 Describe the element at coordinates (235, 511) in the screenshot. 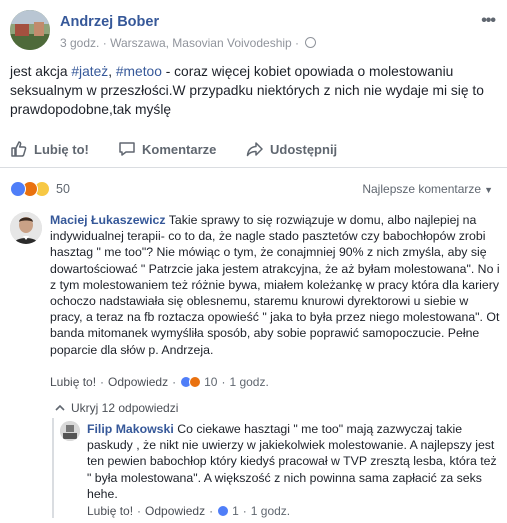

I see `reply-reaction-count: 1` at that location.